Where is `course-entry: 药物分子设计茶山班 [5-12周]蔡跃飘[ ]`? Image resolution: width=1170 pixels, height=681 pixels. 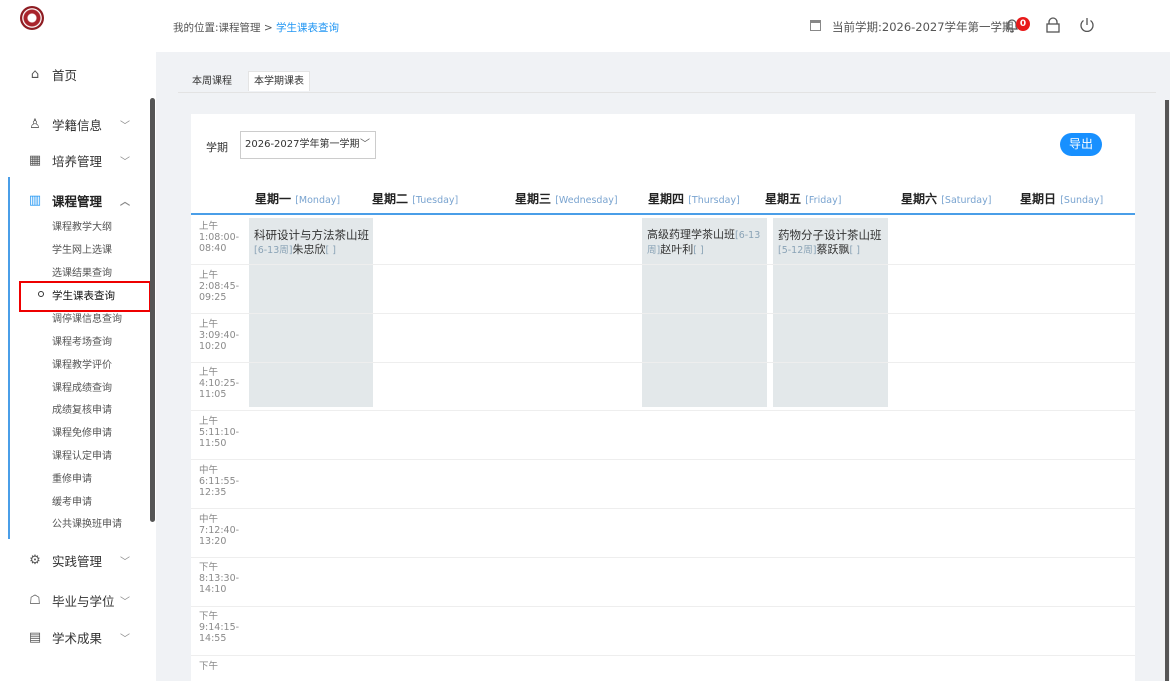
course-entry: 药物分子设计茶山班 [5-12周]蔡跃飘[ ] is located at coordinates (833, 243).